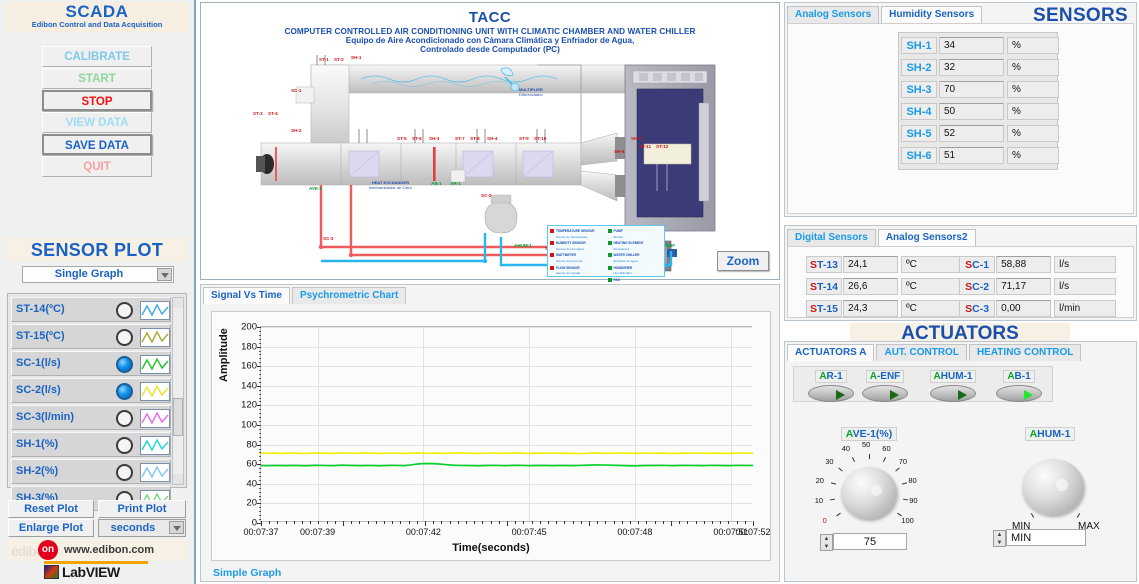 This screenshot has height=584, width=1139. Describe the element at coordinates (97, 100) in the screenshot. I see `scada-stop-button: STOP` at that location.